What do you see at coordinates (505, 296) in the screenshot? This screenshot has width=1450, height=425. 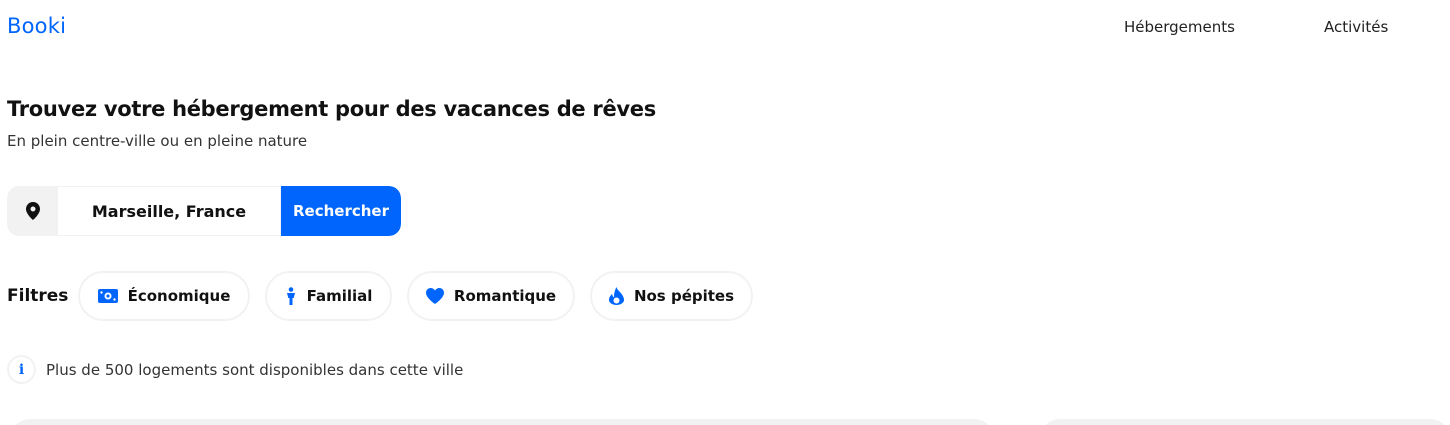 I see `filter-label: Romantique` at bounding box center [505, 296].